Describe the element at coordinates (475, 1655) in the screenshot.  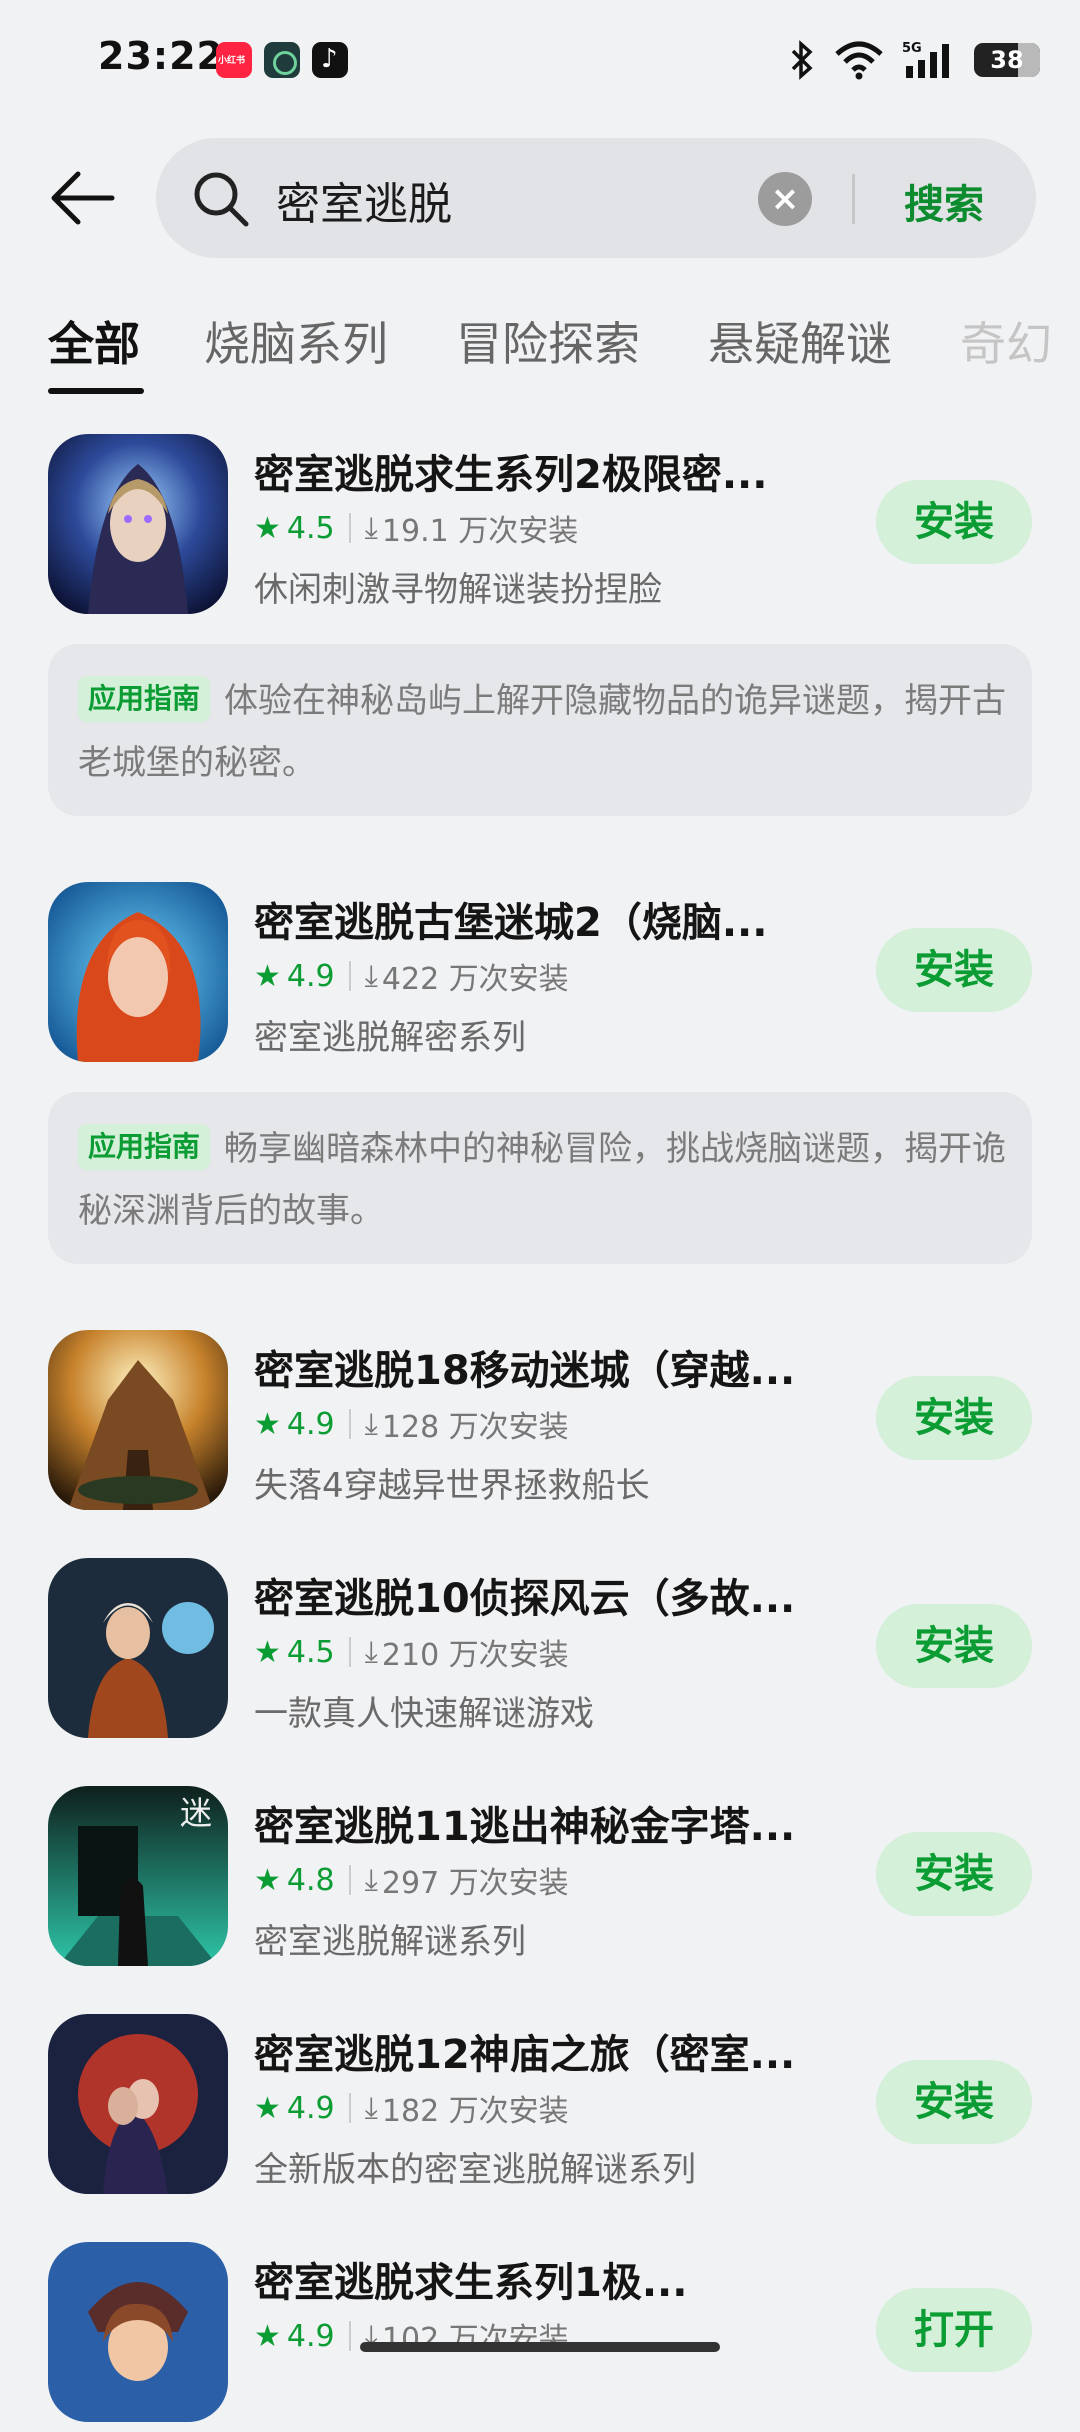
I see `app-installs: 210 万次安装` at that location.